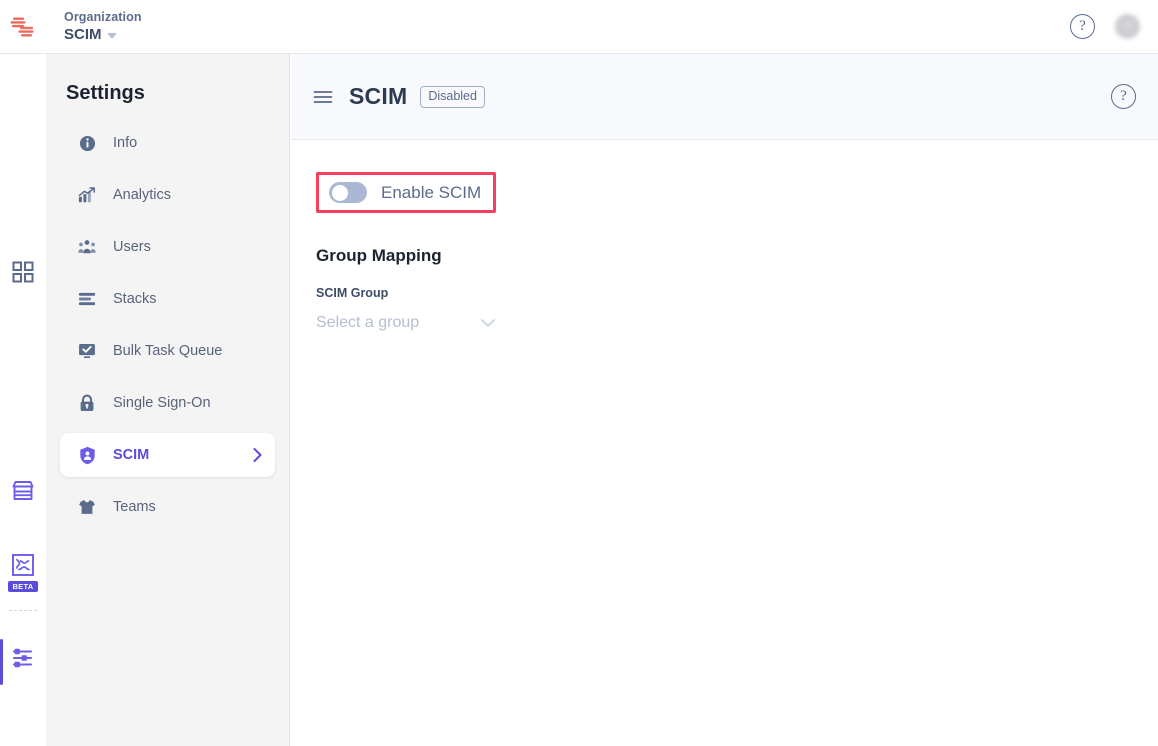 Image resolution: width=1158 pixels, height=746 pixels. I want to click on page-title: SCIM, so click(378, 96).